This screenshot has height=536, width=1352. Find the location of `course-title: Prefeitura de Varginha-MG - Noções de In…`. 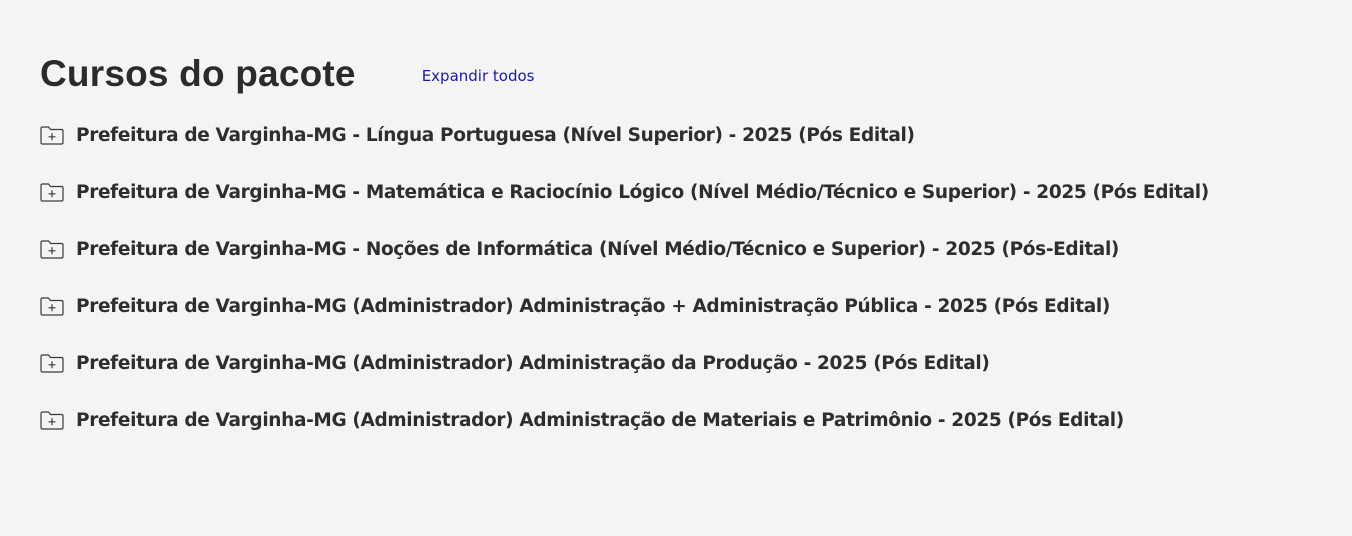

course-title: Prefeitura de Varginha-MG - Noções de In… is located at coordinates (597, 249).